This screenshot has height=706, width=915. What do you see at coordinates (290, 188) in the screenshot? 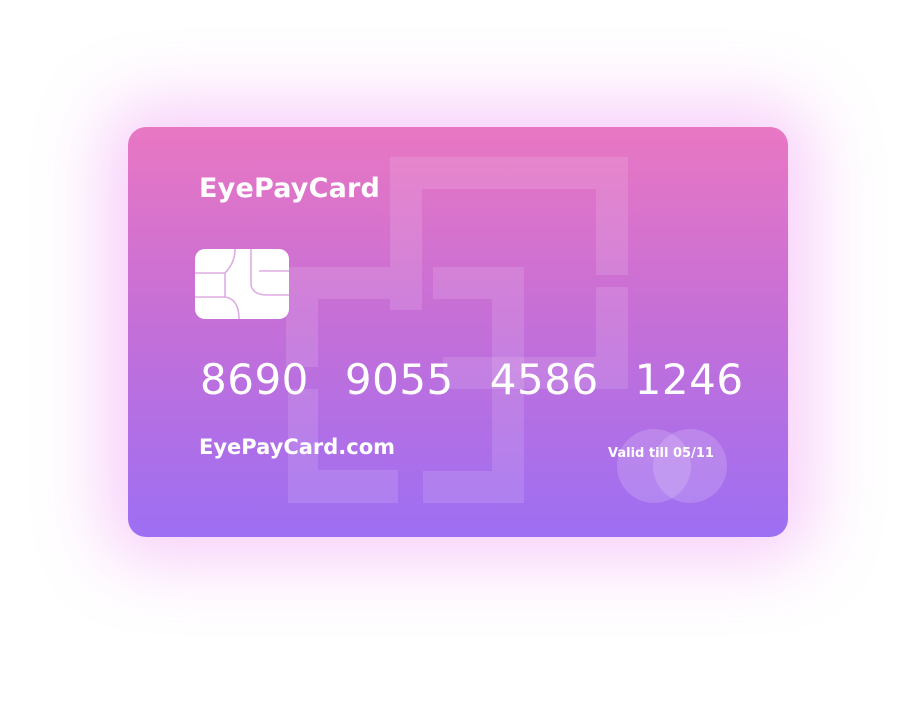
I see `card-brand-name: EyePayCard` at bounding box center [290, 188].